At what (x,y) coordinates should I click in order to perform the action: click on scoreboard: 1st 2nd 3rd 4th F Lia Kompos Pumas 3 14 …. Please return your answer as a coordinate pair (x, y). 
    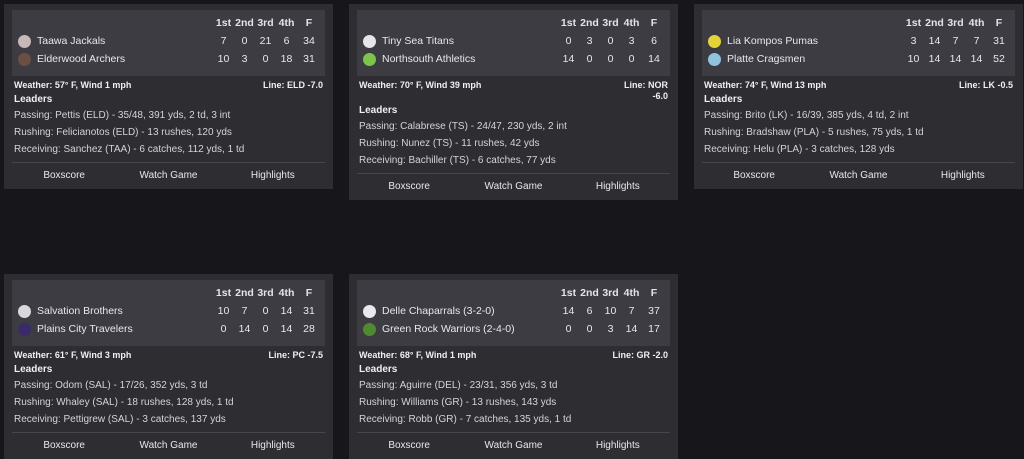
    Looking at the image, I should click on (858, 43).